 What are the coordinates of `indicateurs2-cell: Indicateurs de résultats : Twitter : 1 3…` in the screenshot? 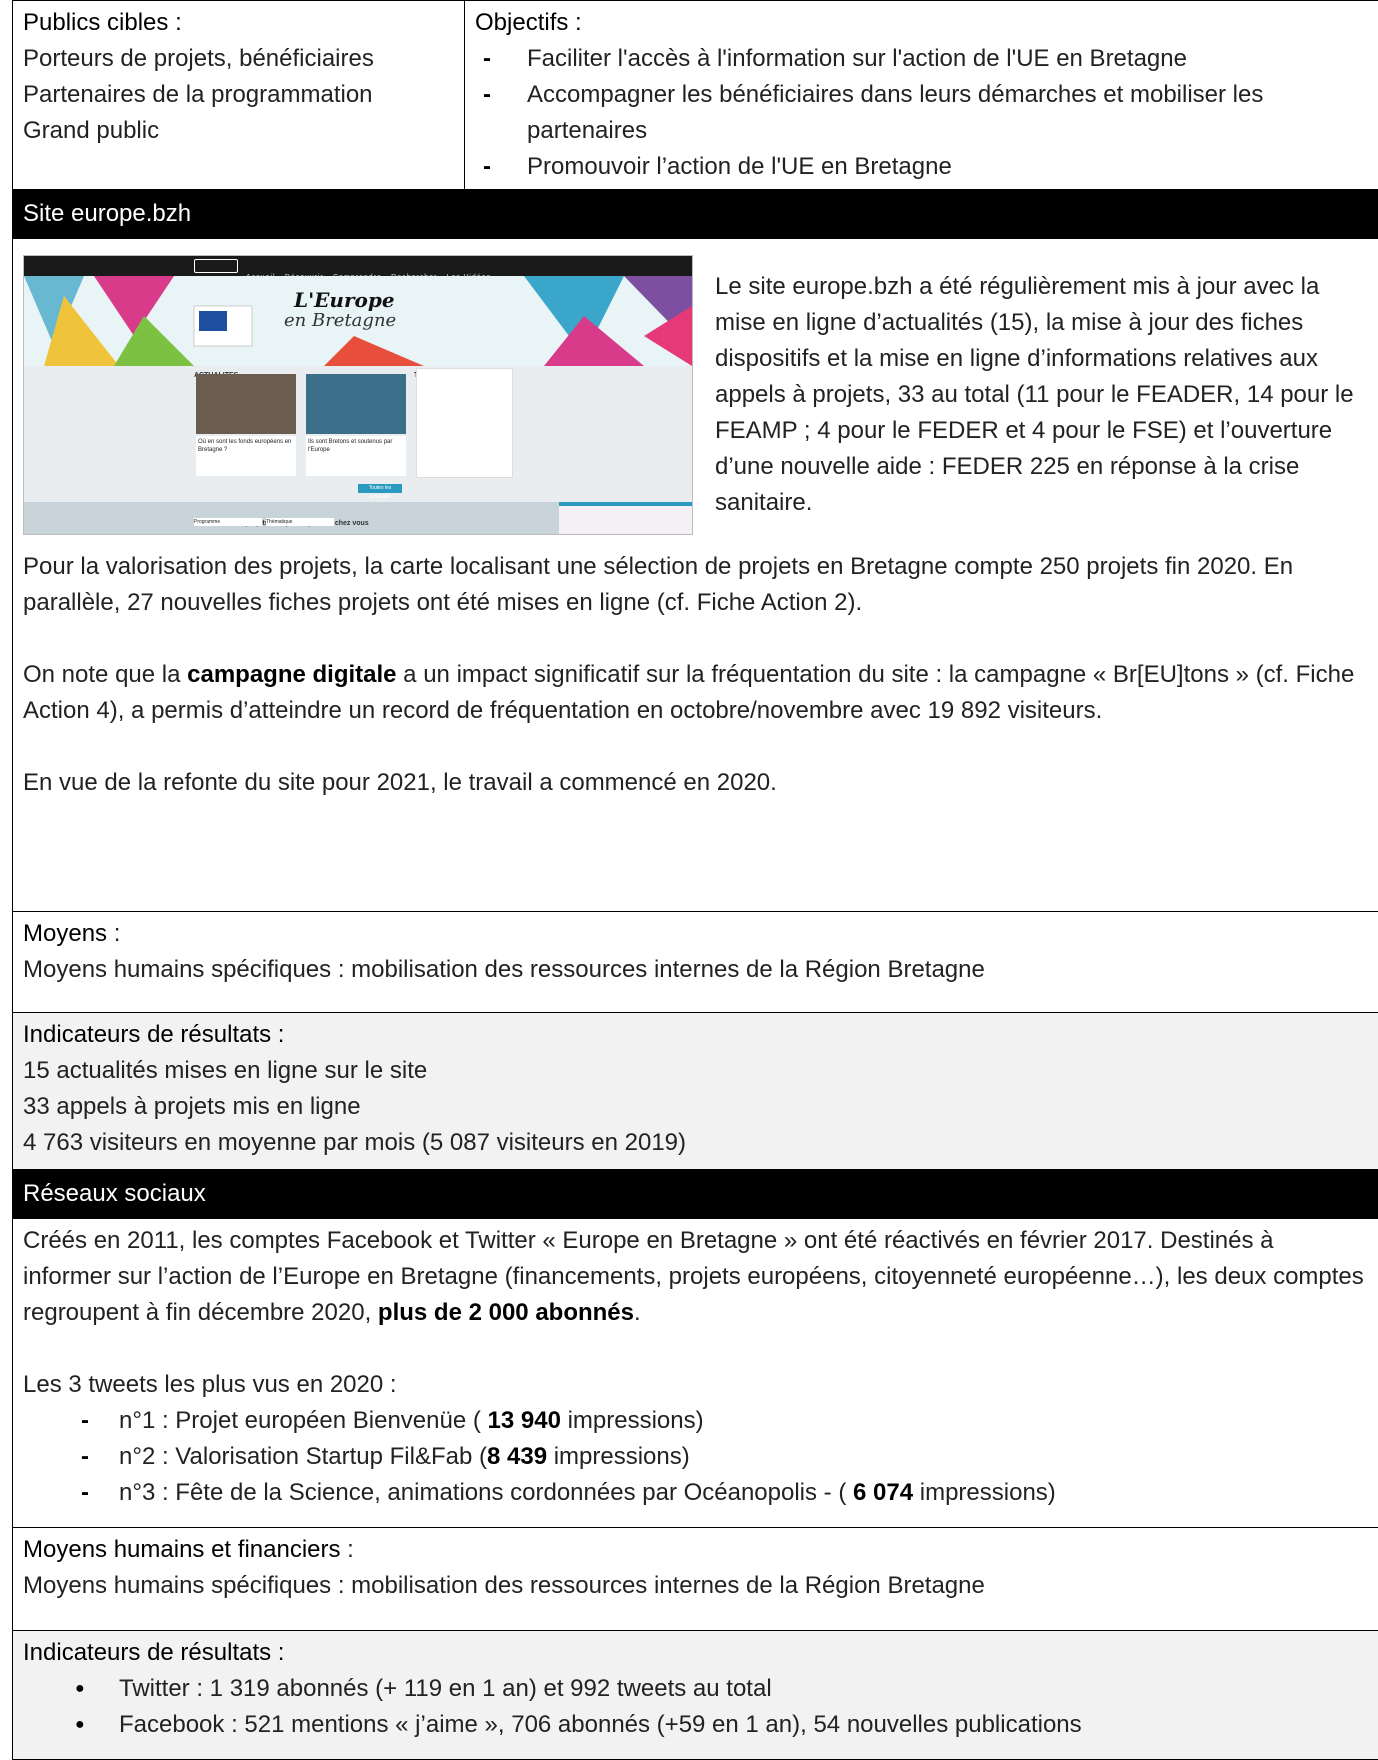 It's located at (695, 1695).